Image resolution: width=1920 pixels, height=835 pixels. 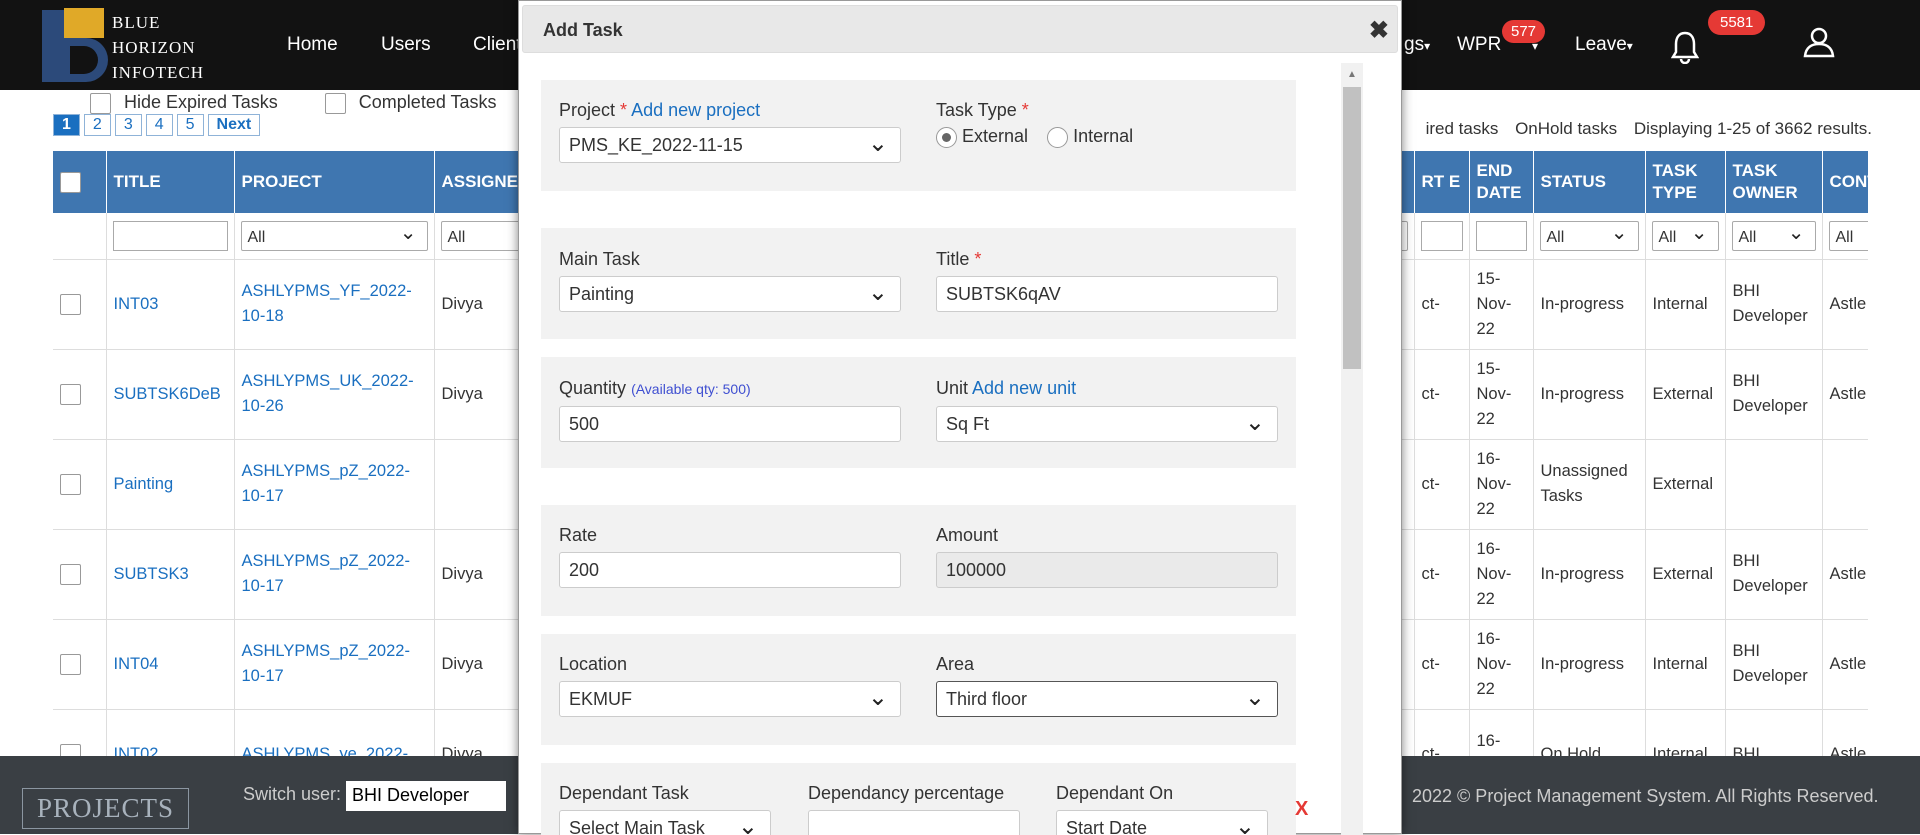 What do you see at coordinates (1819, 42) in the screenshot?
I see `user-icon` at bounding box center [1819, 42].